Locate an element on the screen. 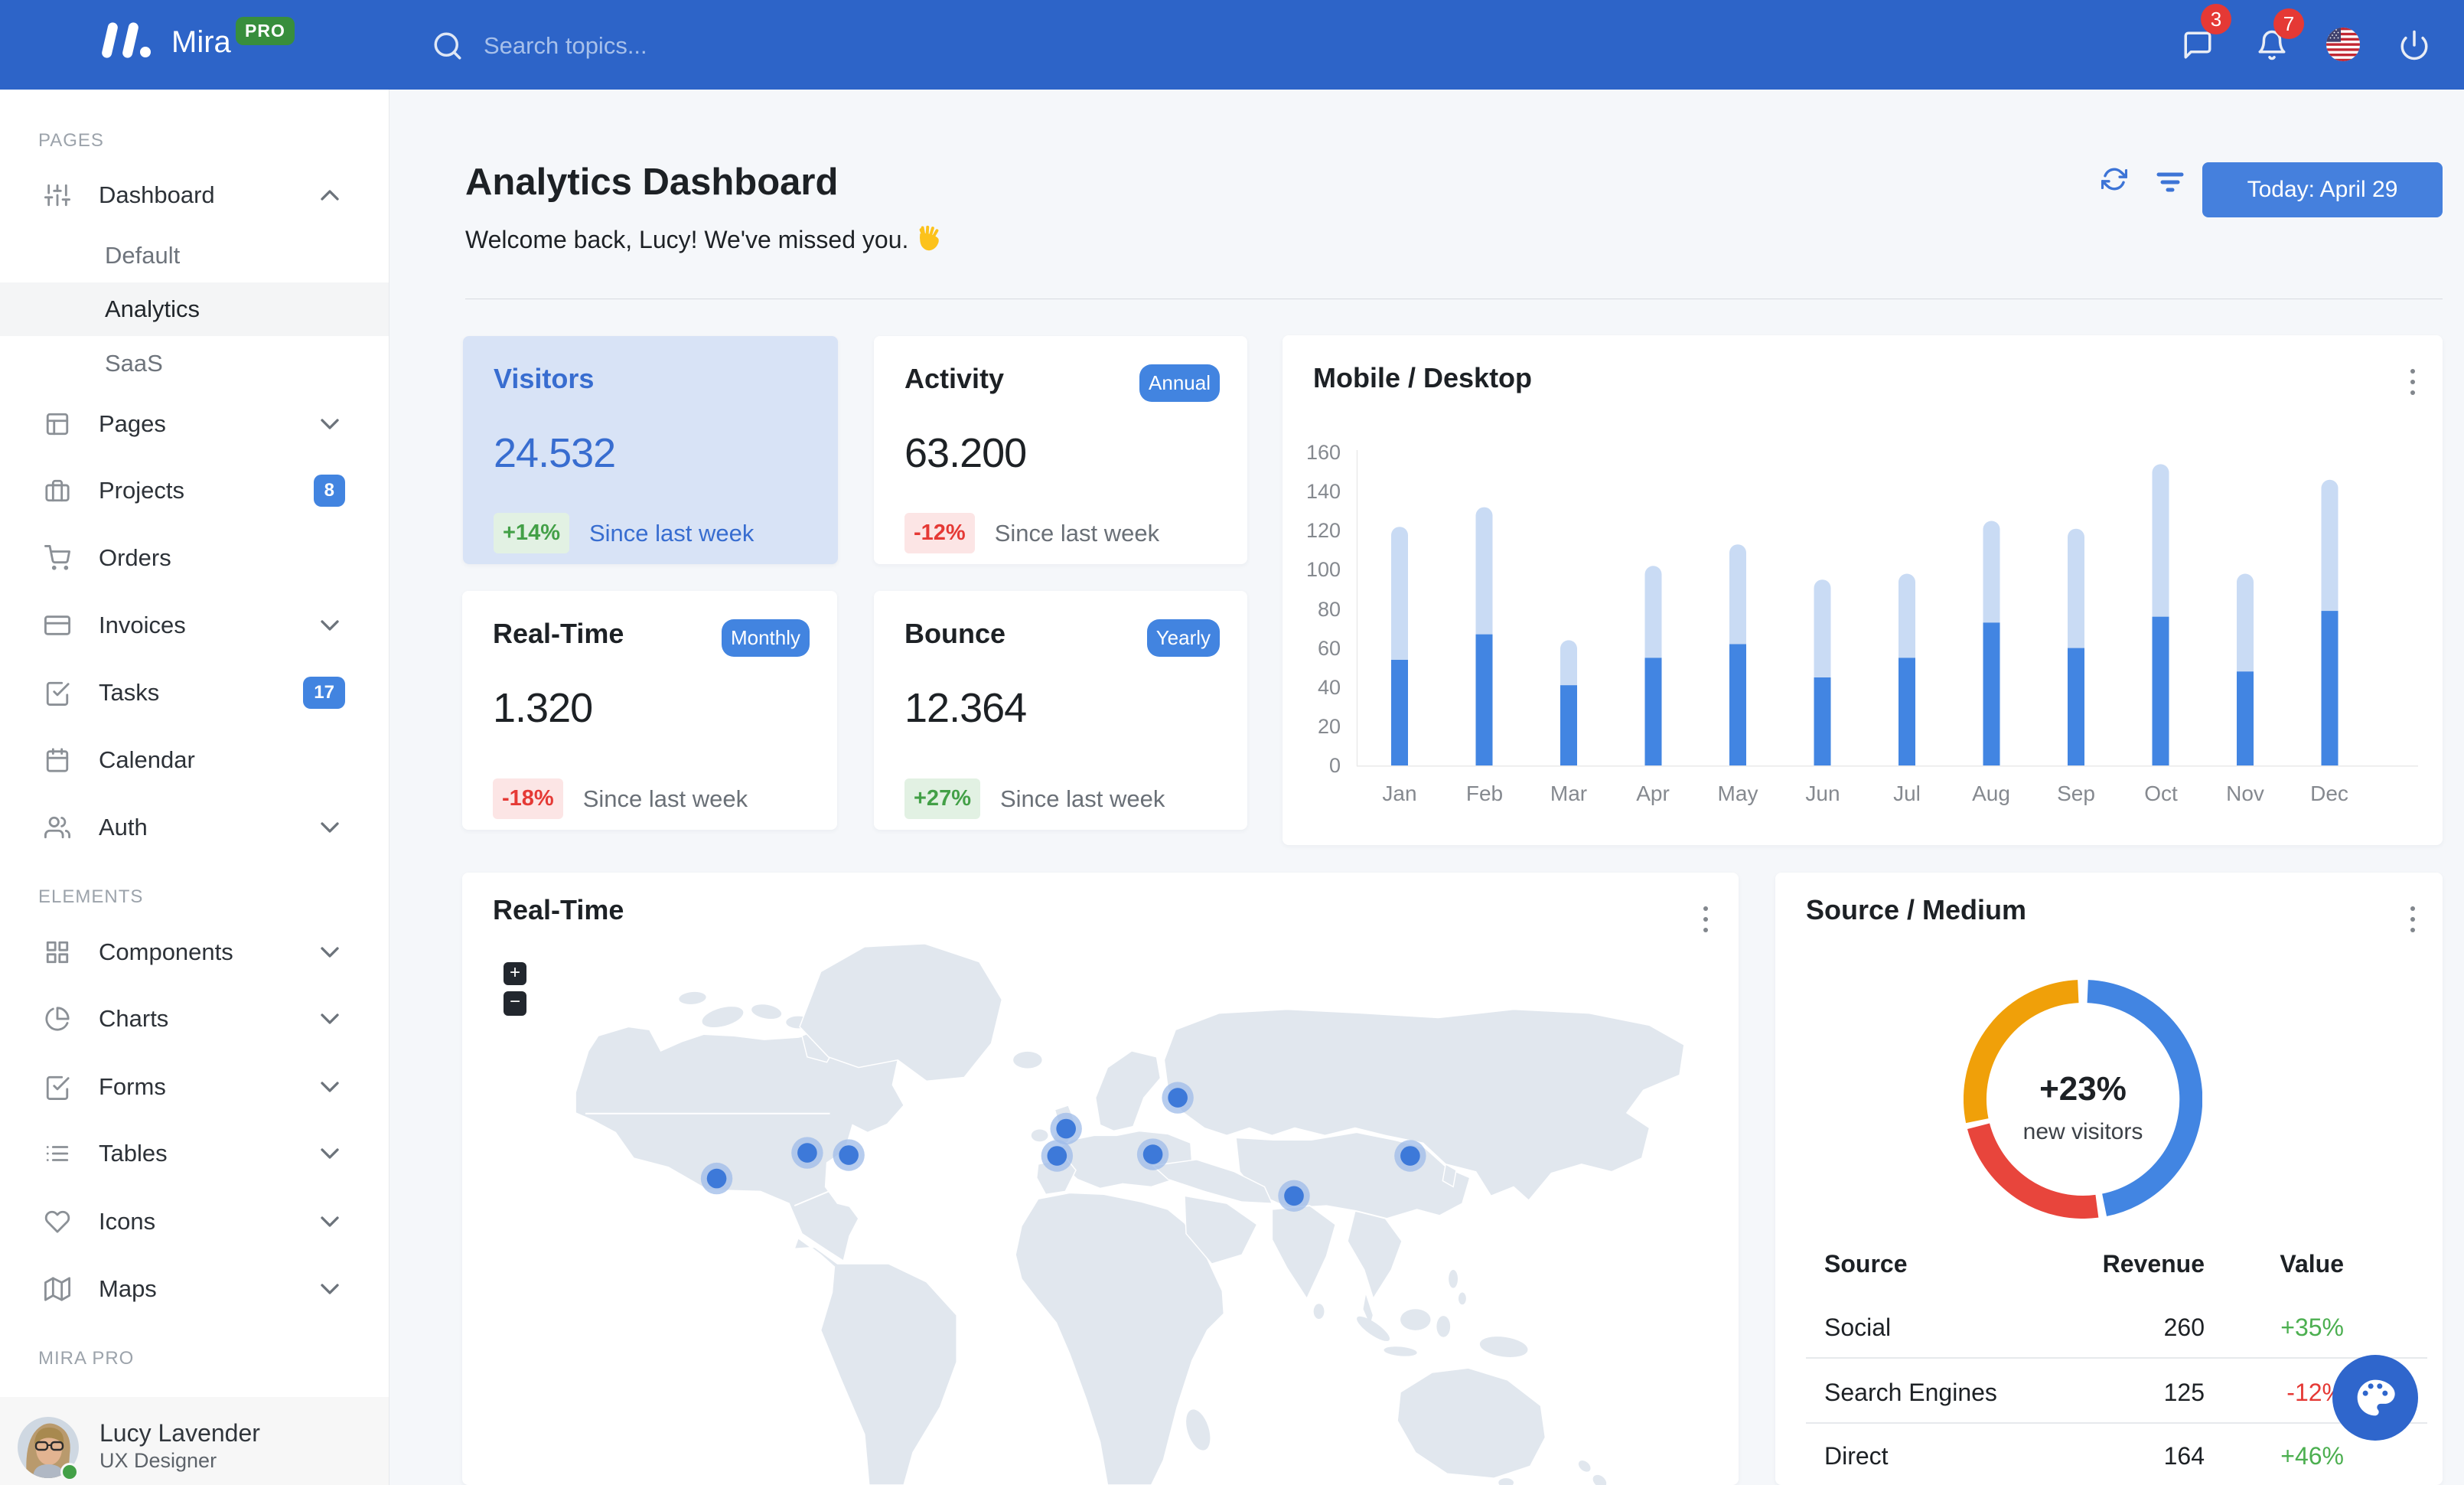 The width and height of the screenshot is (2464, 1485). svg-text: Sep is located at coordinates (2076, 793).